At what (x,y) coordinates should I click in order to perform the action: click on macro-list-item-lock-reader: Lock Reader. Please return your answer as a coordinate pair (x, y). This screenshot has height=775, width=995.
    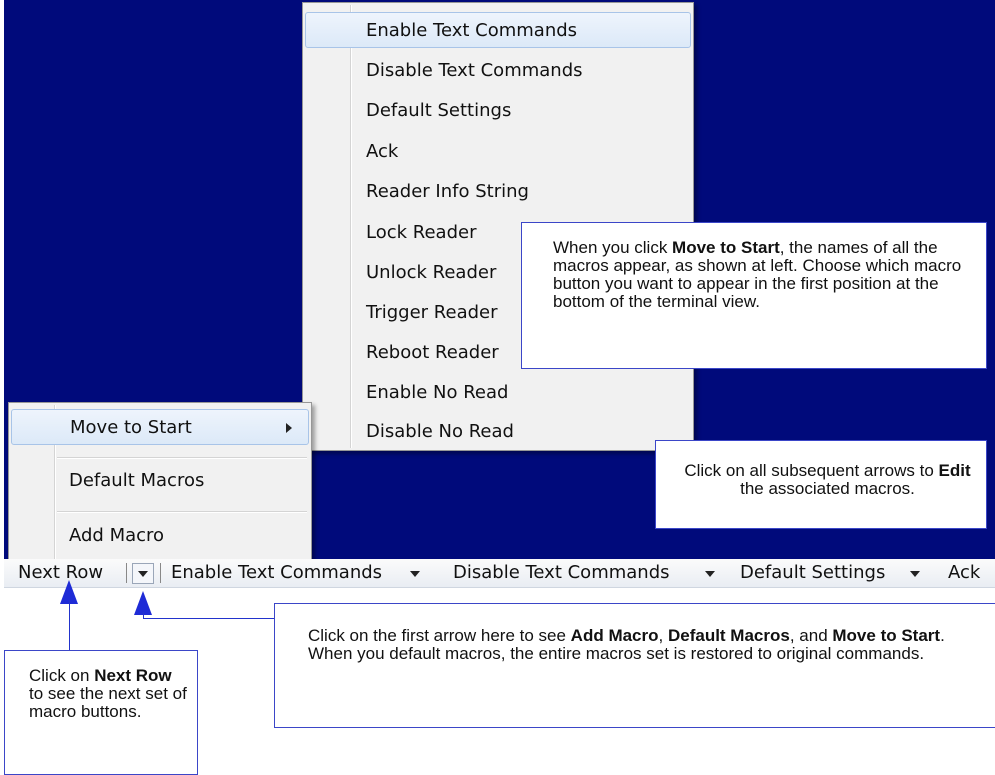
    Looking at the image, I should click on (414, 233).